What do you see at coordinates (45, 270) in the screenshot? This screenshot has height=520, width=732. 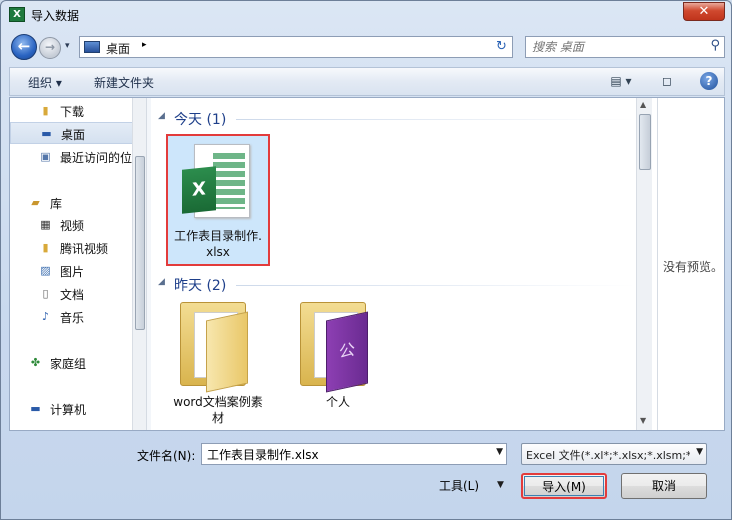 I see `picture-icon: ▨` at bounding box center [45, 270].